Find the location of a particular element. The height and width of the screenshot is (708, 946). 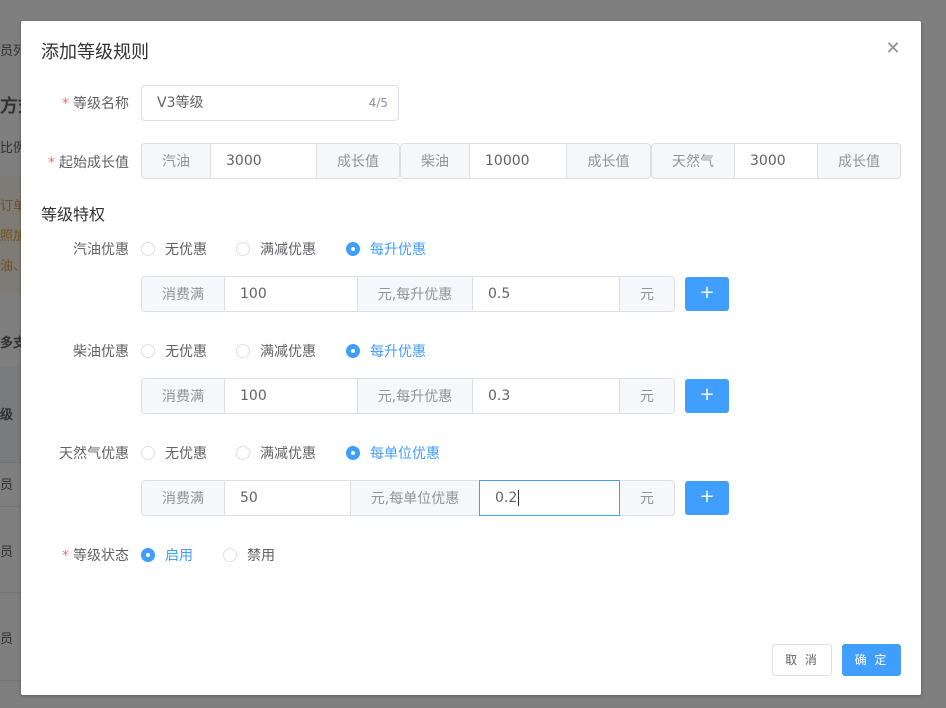

close-icon: ✕ is located at coordinates (893, 49).